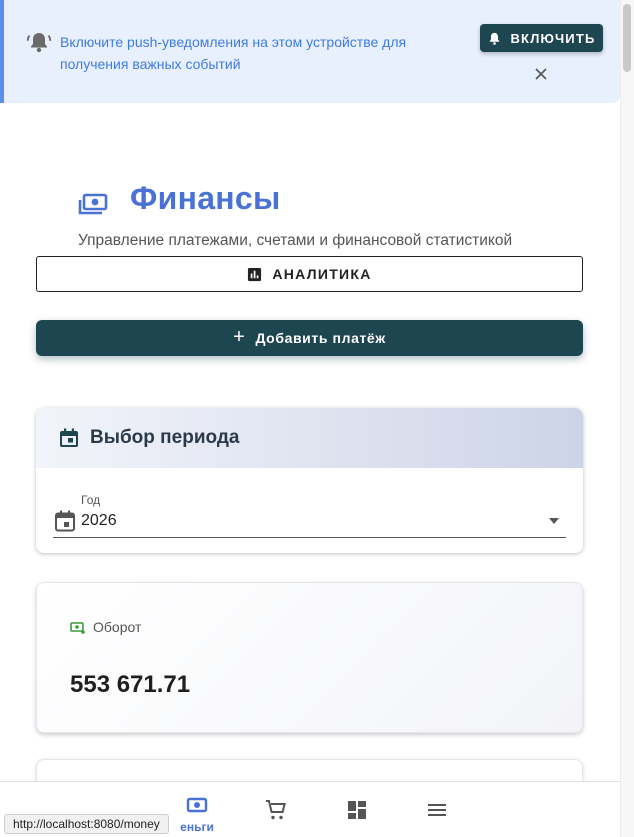 This screenshot has width=634, height=837. I want to click on nav-item-dashboard, so click(357, 809).